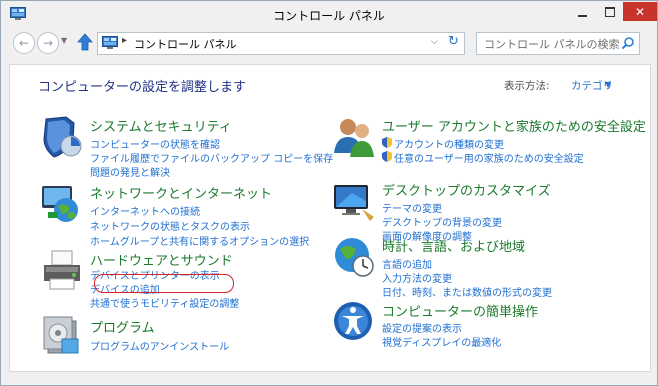  I want to click on link-change-input-method: 入力方法の変更, so click(417, 277).